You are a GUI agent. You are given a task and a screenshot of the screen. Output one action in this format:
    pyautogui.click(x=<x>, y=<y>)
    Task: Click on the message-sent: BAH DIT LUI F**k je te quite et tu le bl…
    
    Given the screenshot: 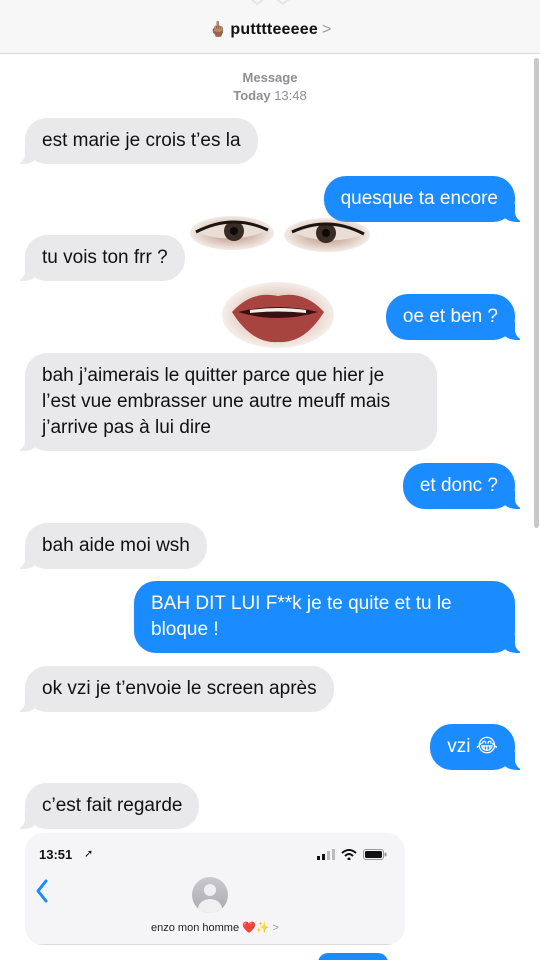 What is the action you would take?
    pyautogui.click(x=329, y=617)
    